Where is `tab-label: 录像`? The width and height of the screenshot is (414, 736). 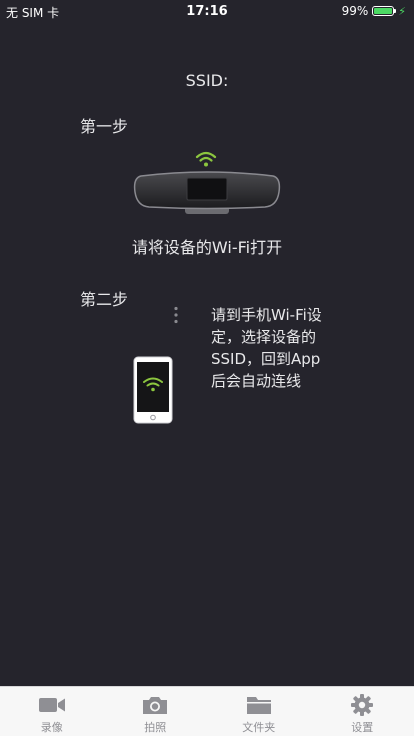 tab-label: 录像 is located at coordinates (51, 727).